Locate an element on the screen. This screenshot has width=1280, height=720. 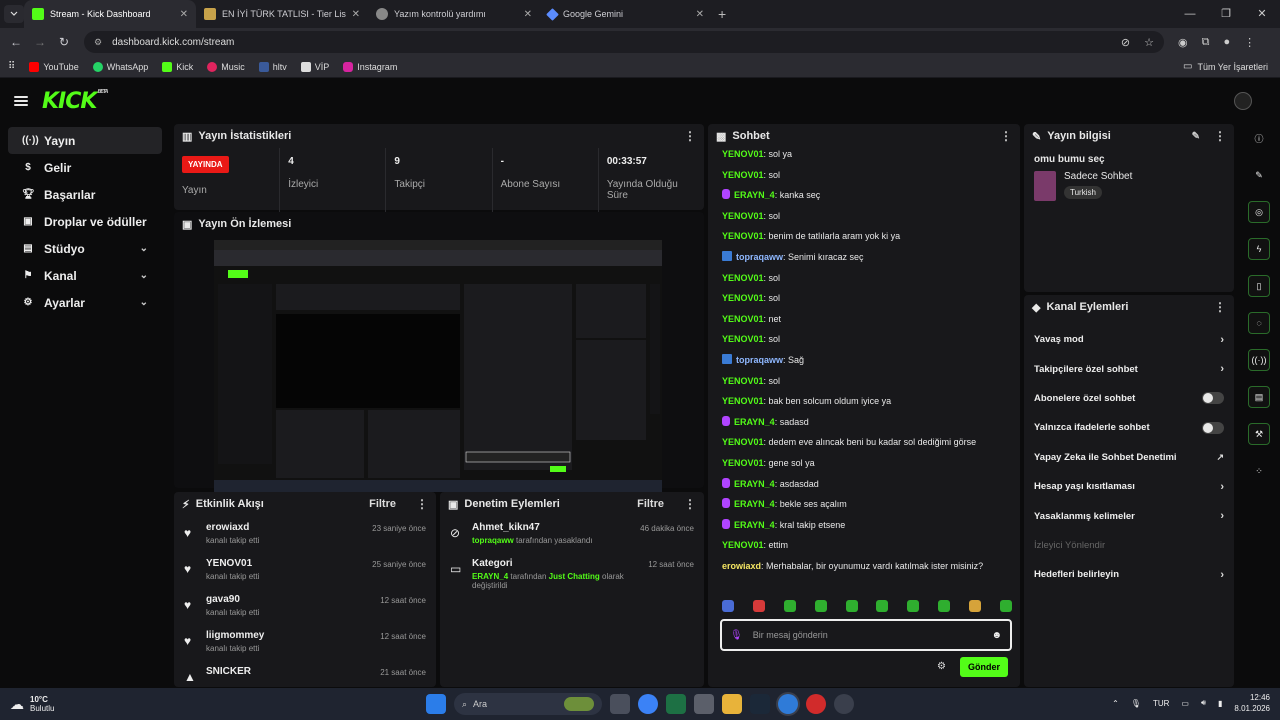
bookmark-vip: VİP is located at coordinates (314, 66).